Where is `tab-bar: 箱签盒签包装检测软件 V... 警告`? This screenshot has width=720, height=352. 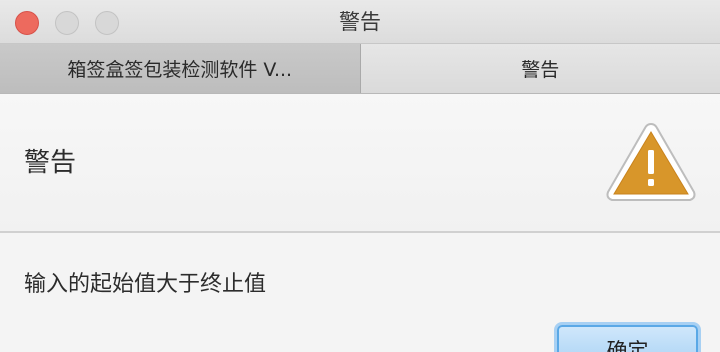
tab-bar: 箱签盒签包装检测软件 V... 警告 is located at coordinates (360, 69).